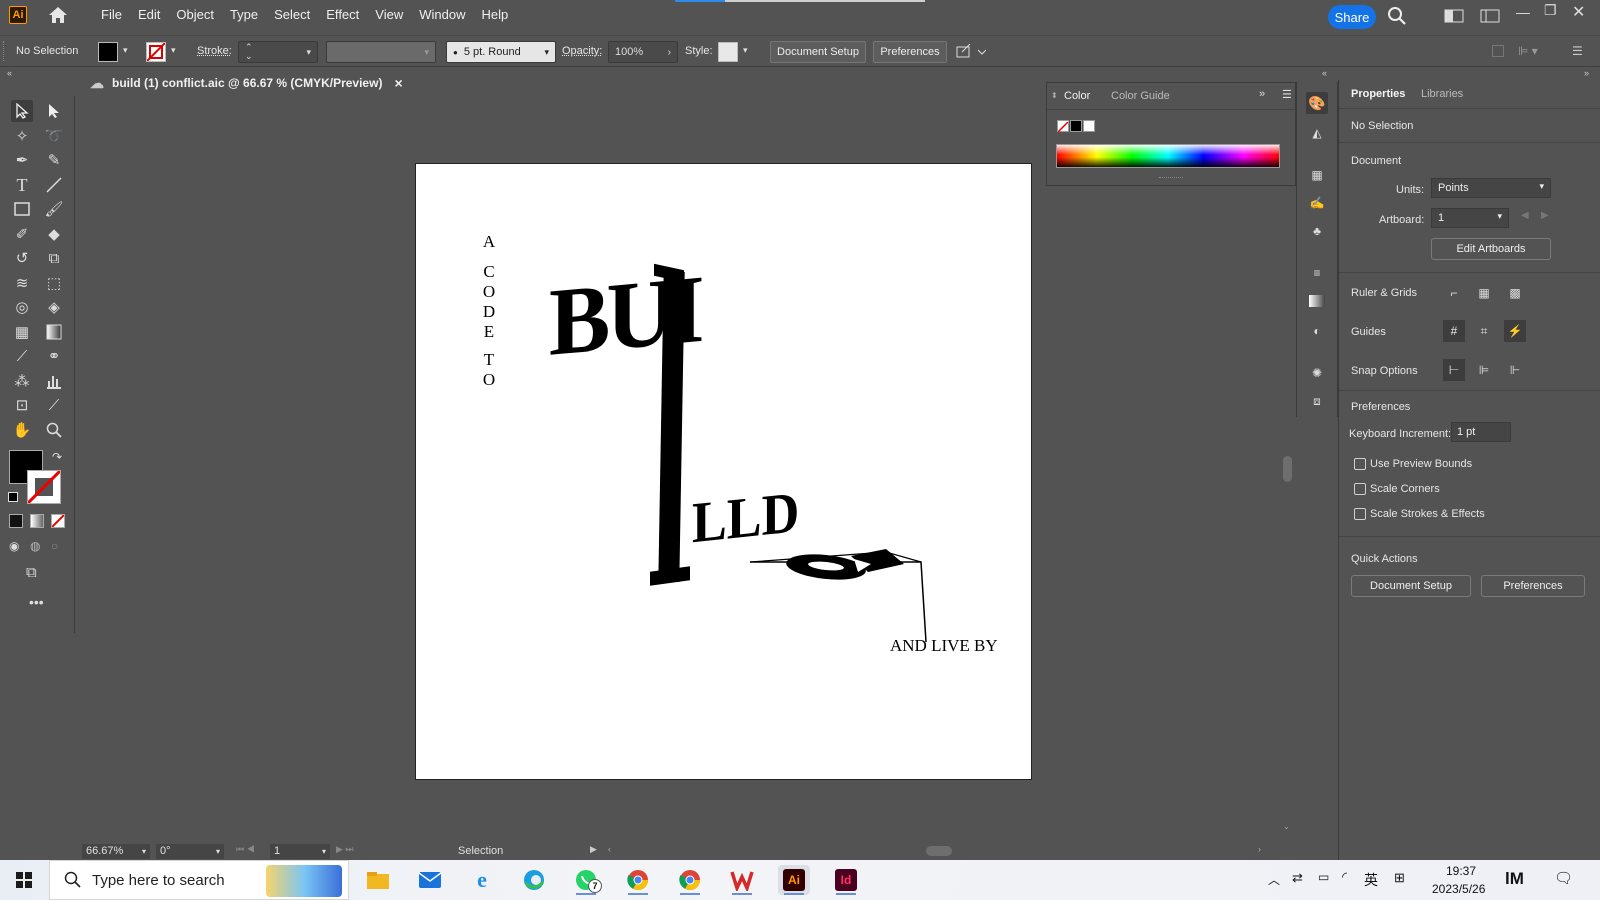 The width and height of the screenshot is (1600, 900). I want to click on brush-definition-dropdown: ● 5 pt. Round ▾, so click(501, 52).